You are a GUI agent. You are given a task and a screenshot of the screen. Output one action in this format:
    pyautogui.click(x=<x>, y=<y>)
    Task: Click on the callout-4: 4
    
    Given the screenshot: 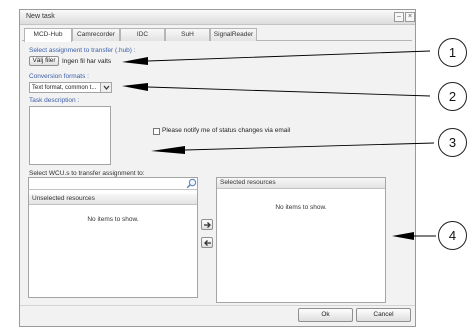 What is the action you would take?
    pyautogui.click(x=452, y=235)
    